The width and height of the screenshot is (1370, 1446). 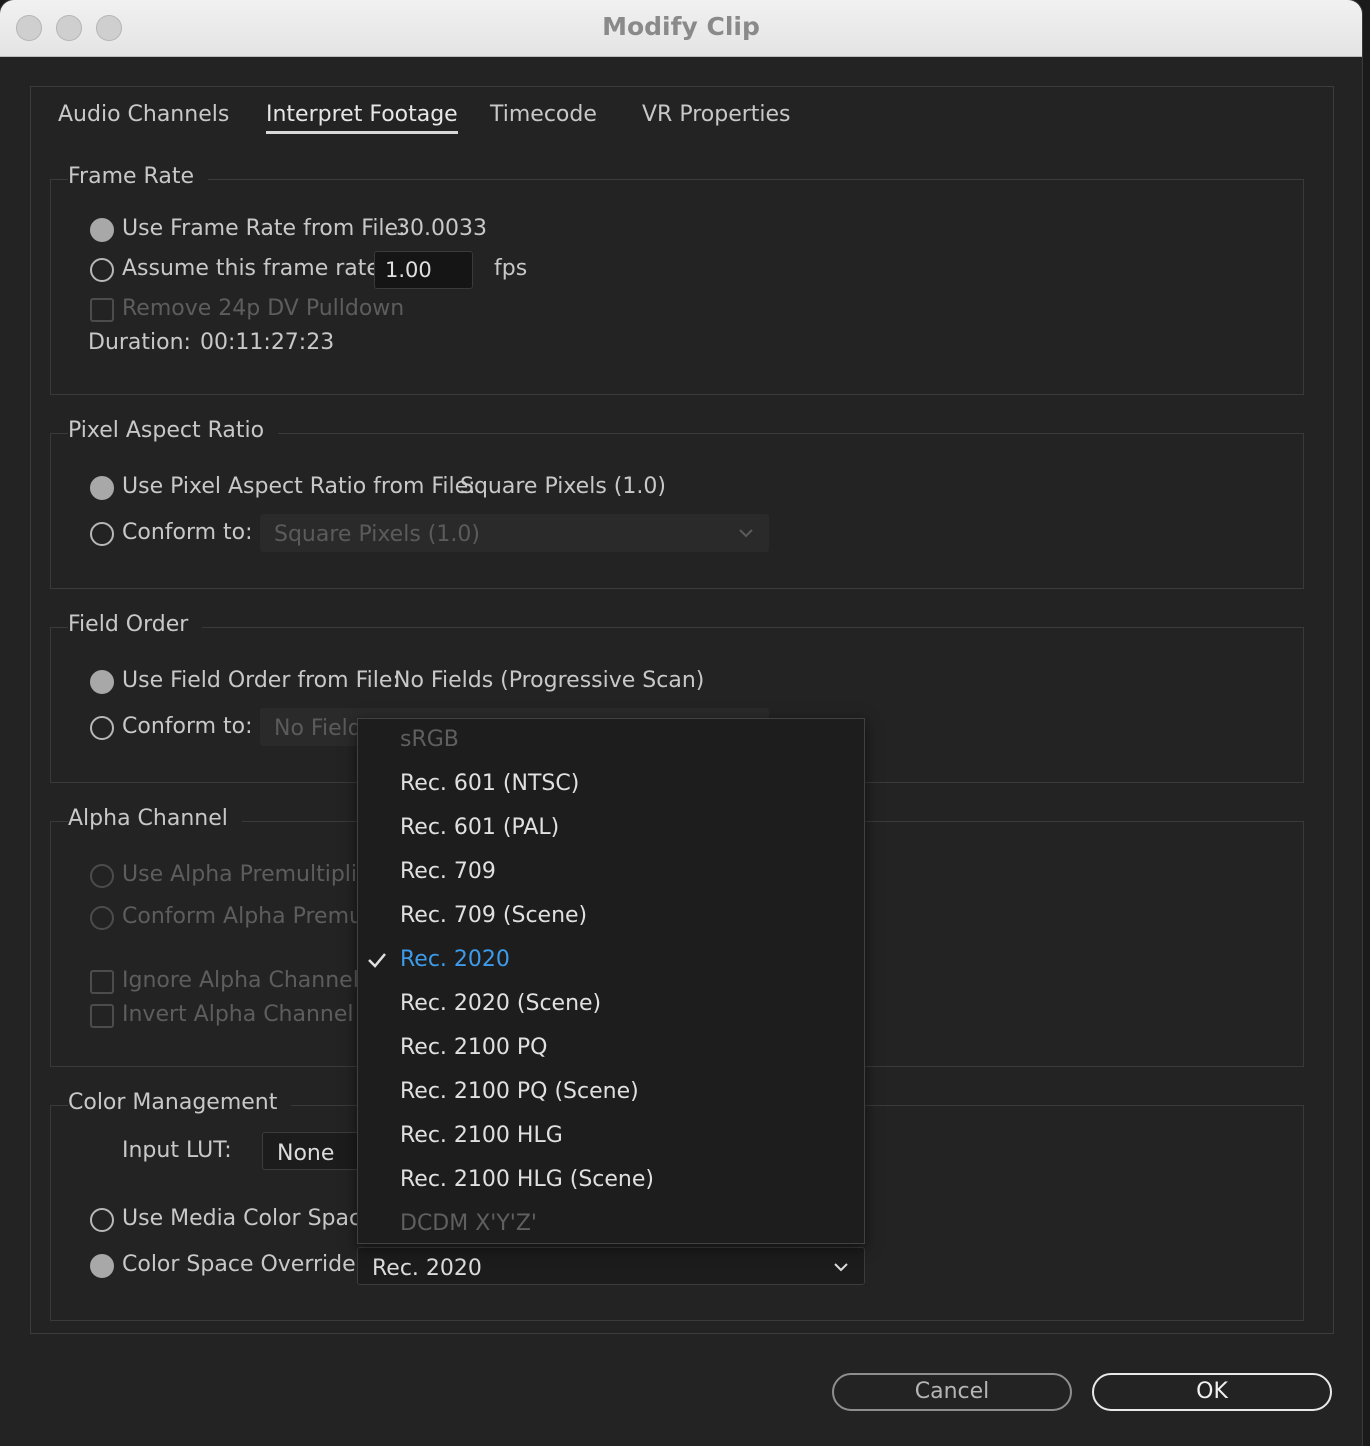 I want to click on duration-label: Duration:, so click(x=139, y=342).